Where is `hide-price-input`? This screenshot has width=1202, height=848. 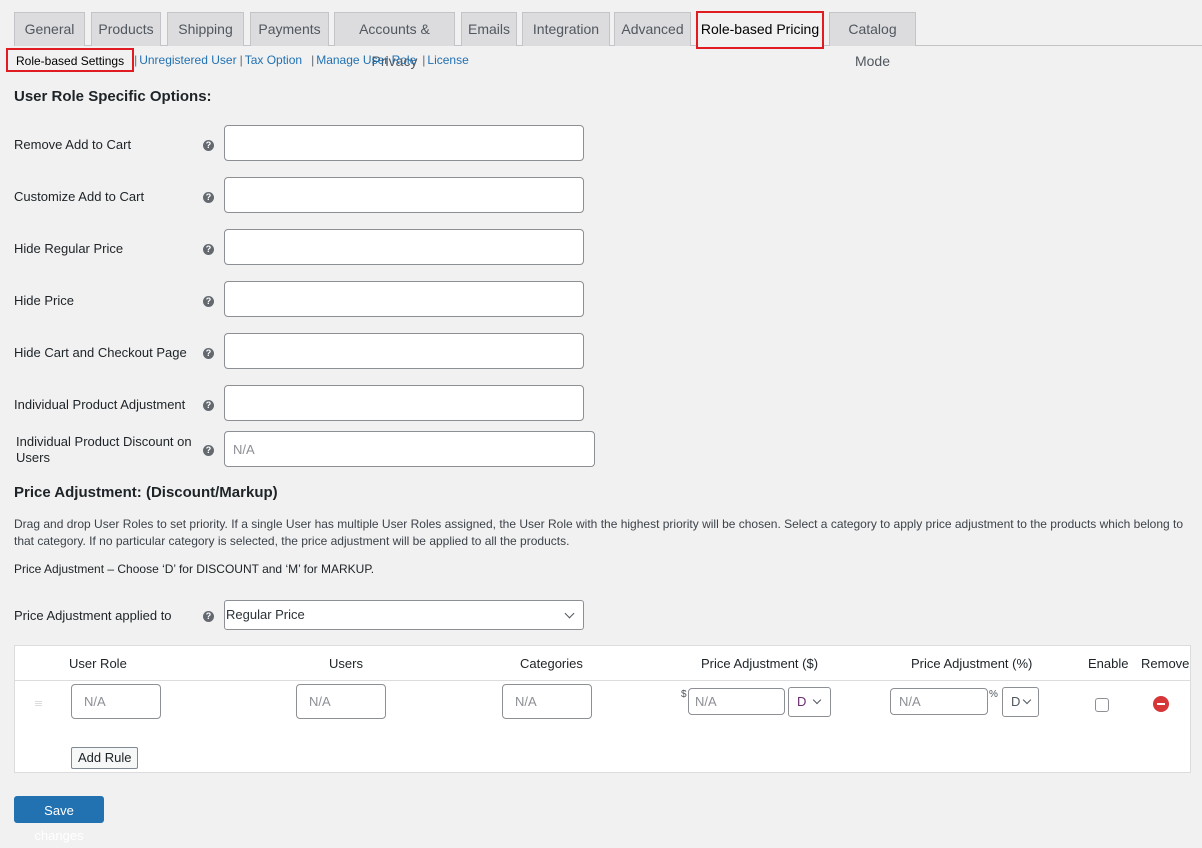 hide-price-input is located at coordinates (404, 299).